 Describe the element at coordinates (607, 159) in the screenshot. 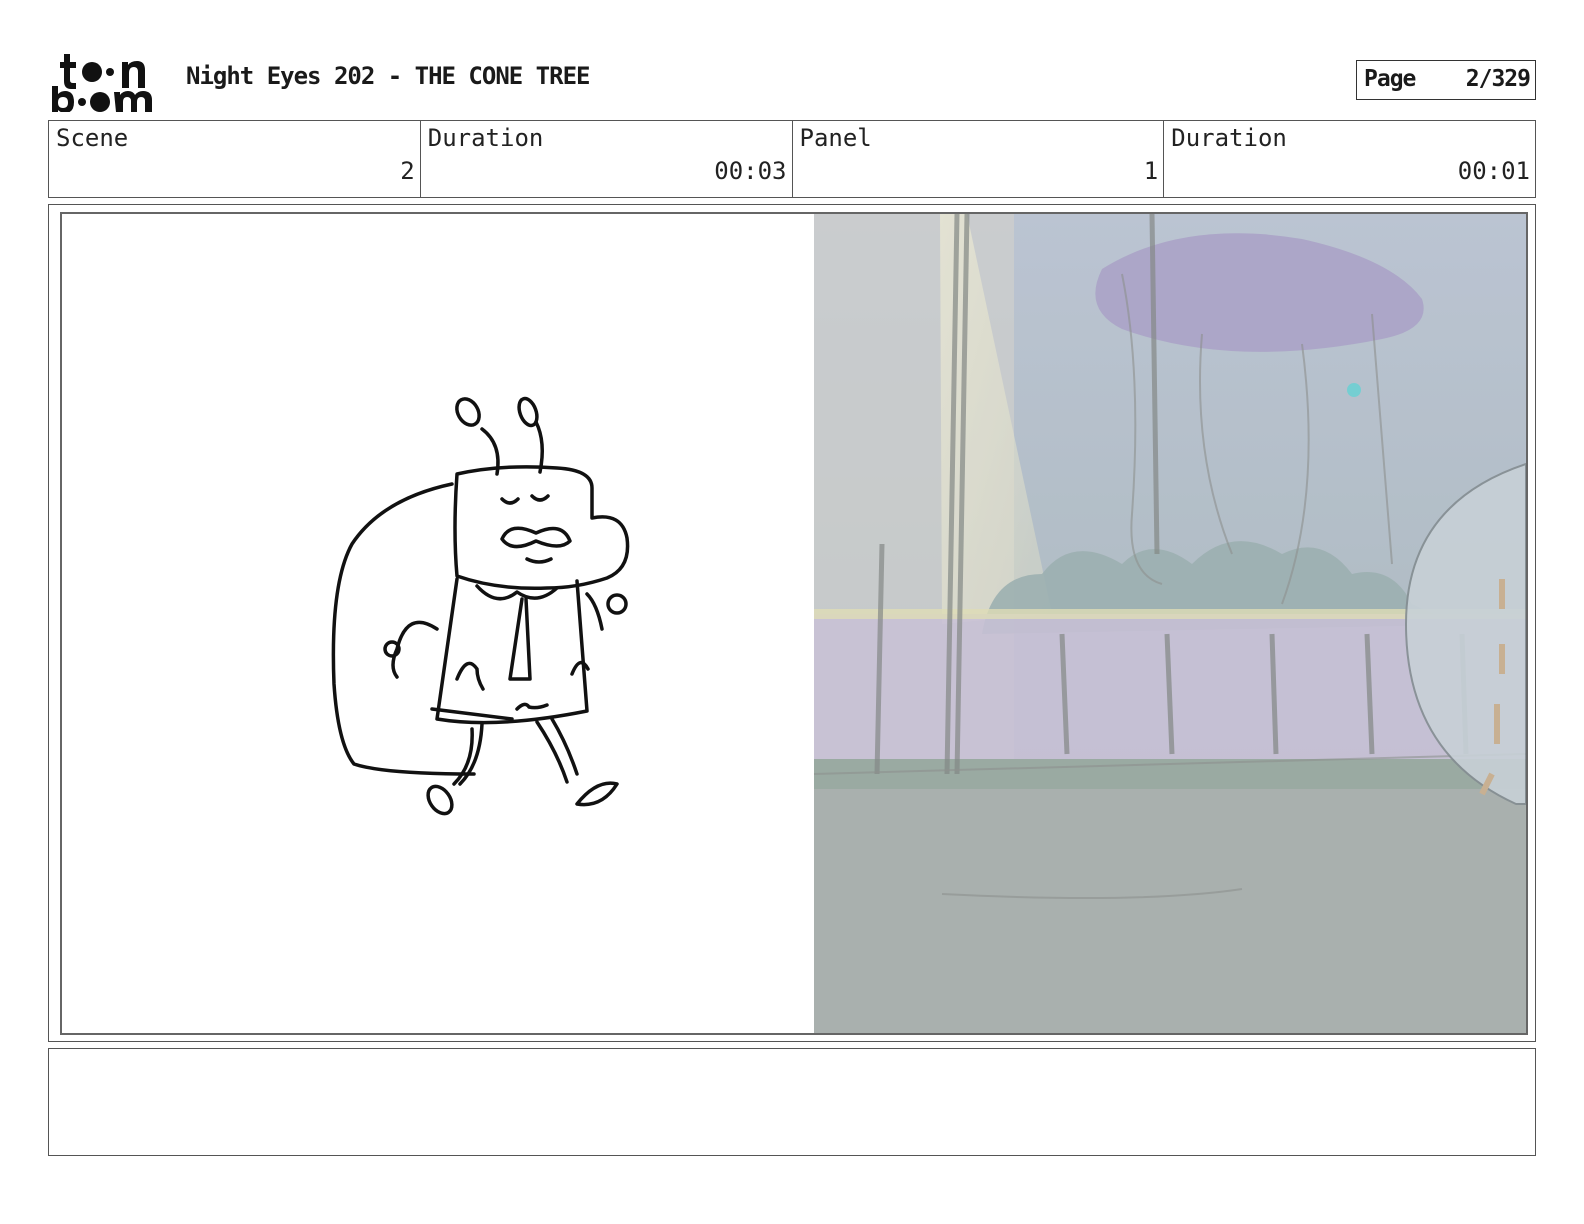

I see `scene-duration-cell: Duration 00:03` at that location.